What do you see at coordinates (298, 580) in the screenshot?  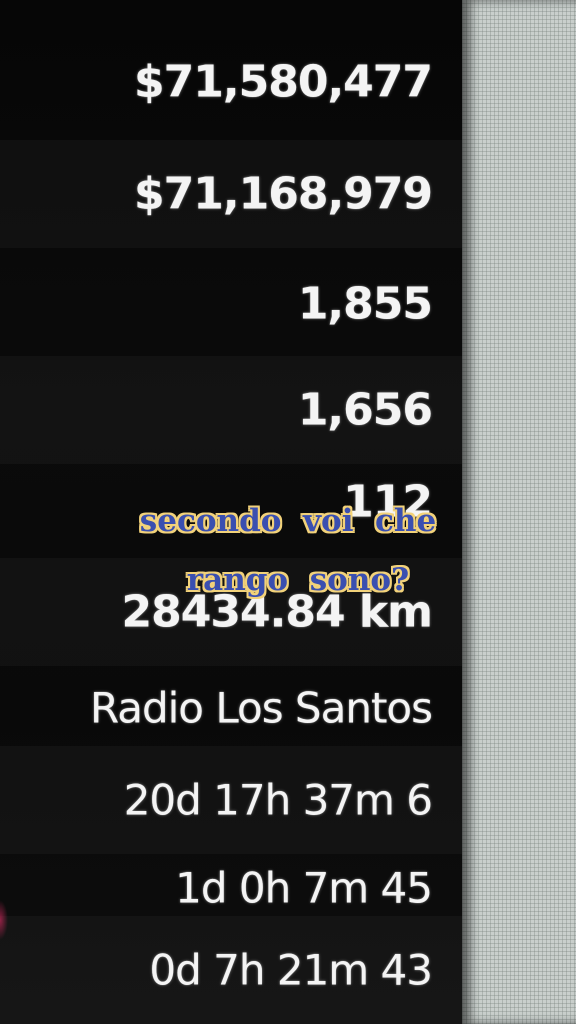 I see `caption-line-2: rango sono?` at bounding box center [298, 580].